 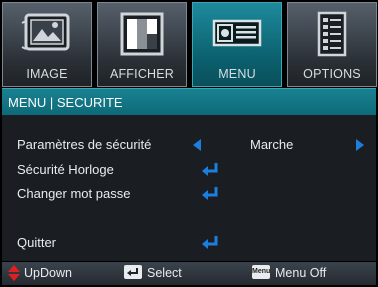 I want to click on tab-options-label: OPTIONS, so click(x=332, y=74).